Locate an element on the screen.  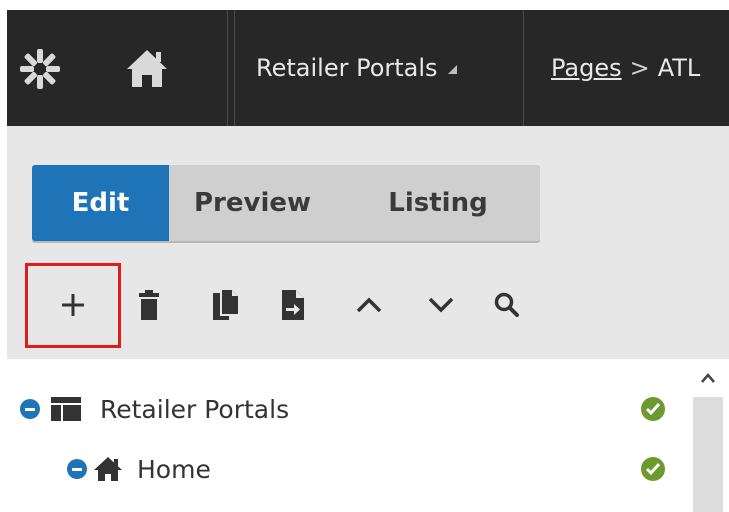
breadcrumb-link-pages: Pages is located at coordinates (586, 68).